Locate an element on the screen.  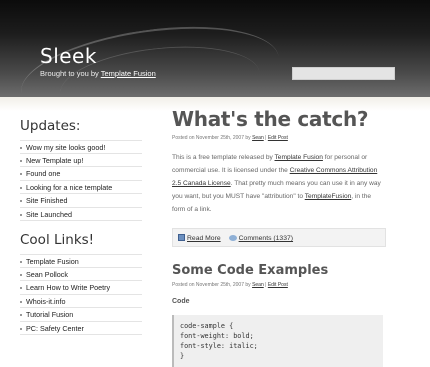
update-item: Looking for a nice template is located at coordinates (81, 187).